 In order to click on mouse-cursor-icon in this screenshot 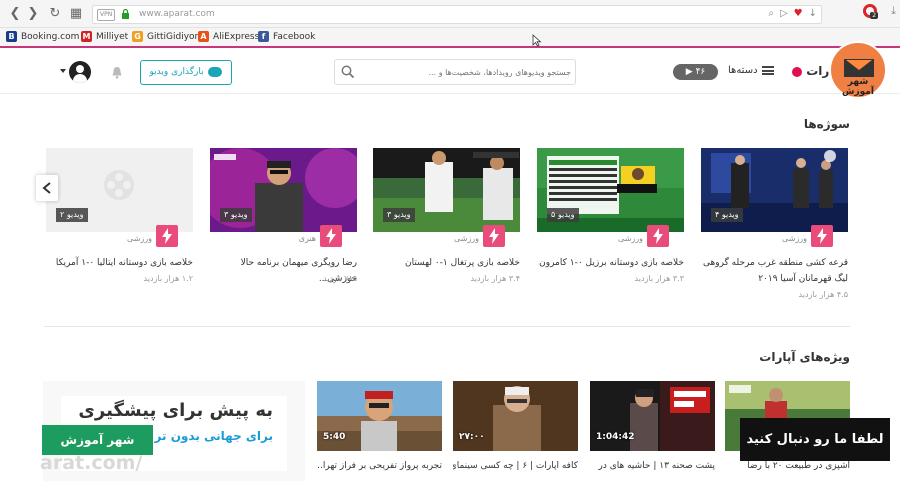, I will do `click(537, 40)`.